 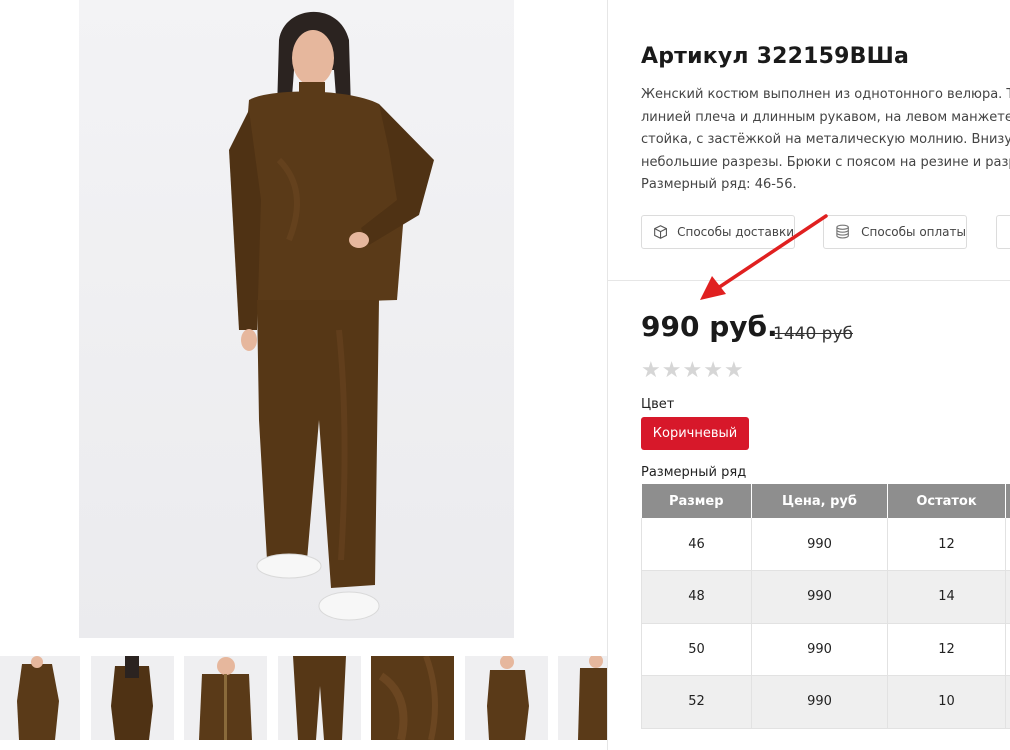 What do you see at coordinates (819, 501) in the screenshot?
I see `column-header-price: Цена, руб` at bounding box center [819, 501].